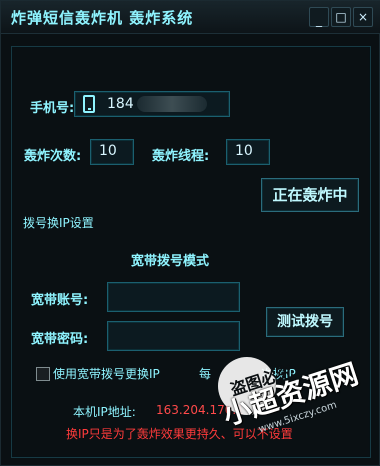 The image size is (380, 466). I want to click on phone-input: 184, so click(152, 104).